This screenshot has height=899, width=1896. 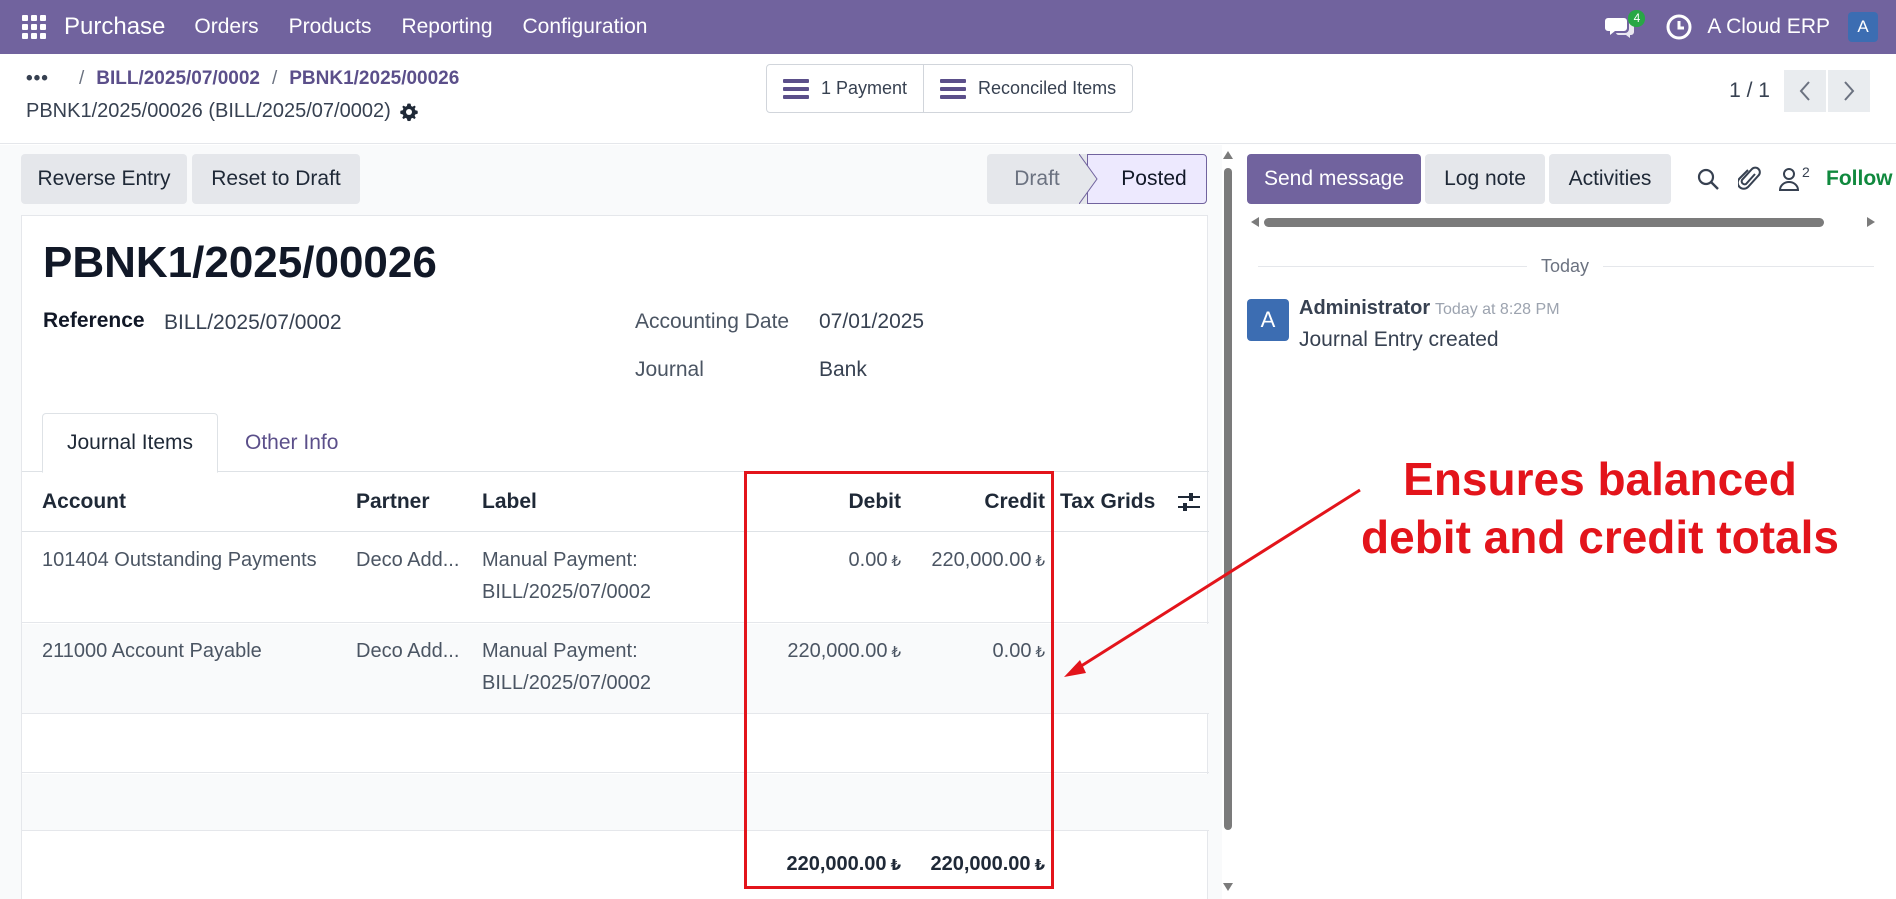 What do you see at coordinates (1228, 887) in the screenshot?
I see `scroll-down-arrow-icon` at bounding box center [1228, 887].